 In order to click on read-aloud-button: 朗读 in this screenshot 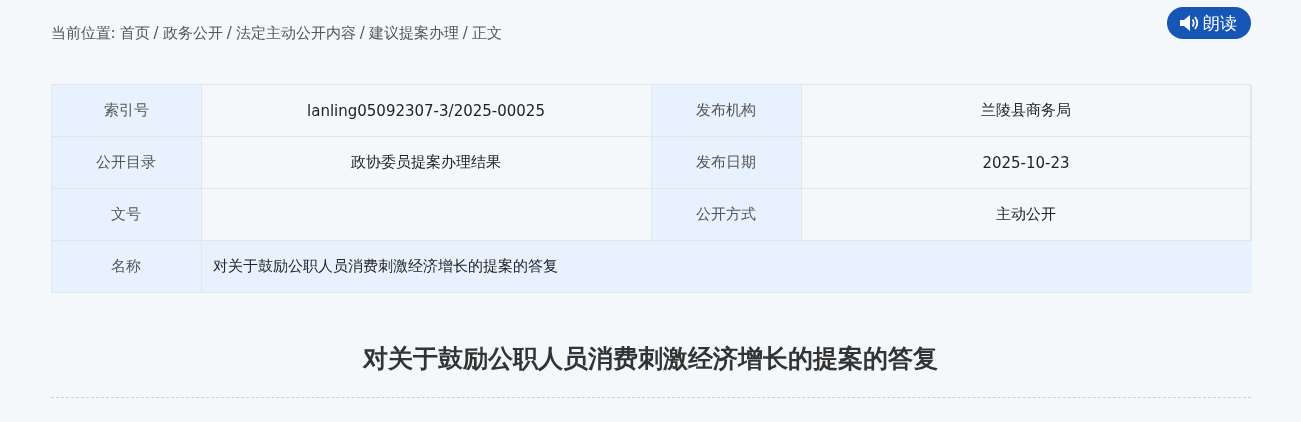, I will do `click(1208, 23)`.